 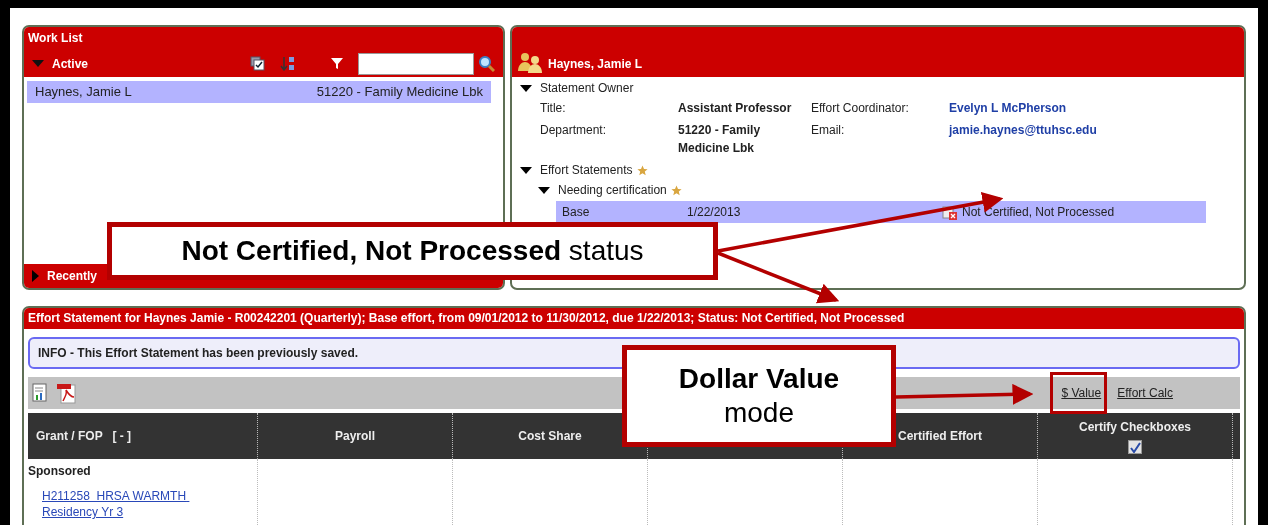 What do you see at coordinates (550, 436) in the screenshot?
I see `column-header: Cost Share` at bounding box center [550, 436].